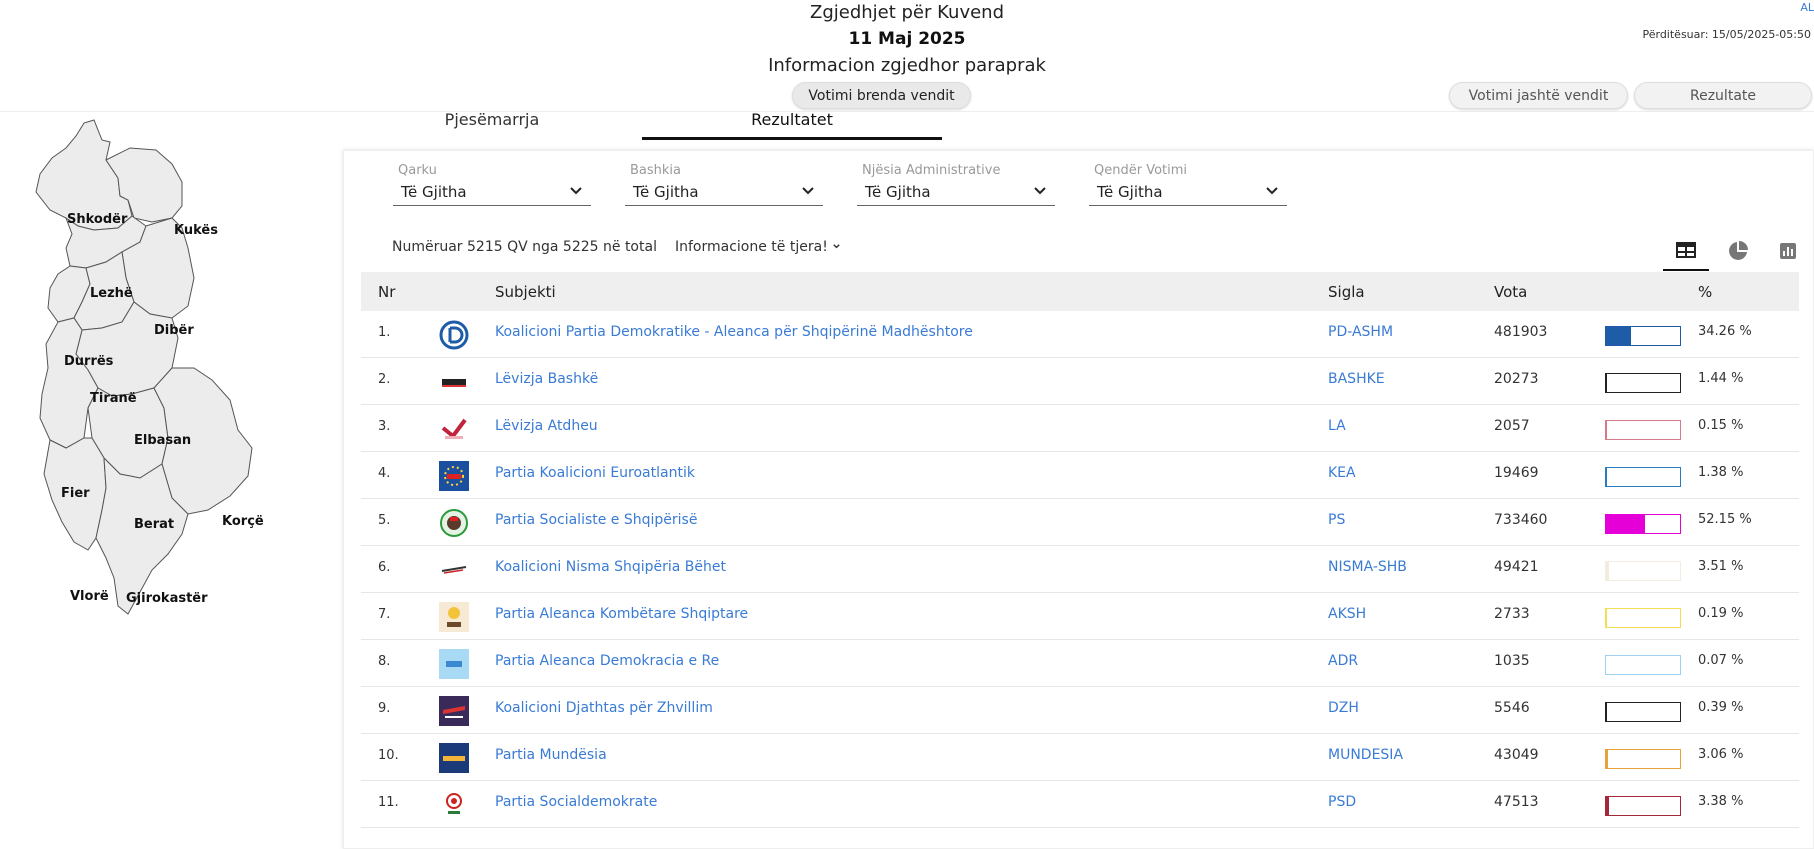 The height and width of the screenshot is (849, 1814). What do you see at coordinates (596, 520) in the screenshot?
I see `party-name-link: Partia Socialiste e Shqipërisë` at bounding box center [596, 520].